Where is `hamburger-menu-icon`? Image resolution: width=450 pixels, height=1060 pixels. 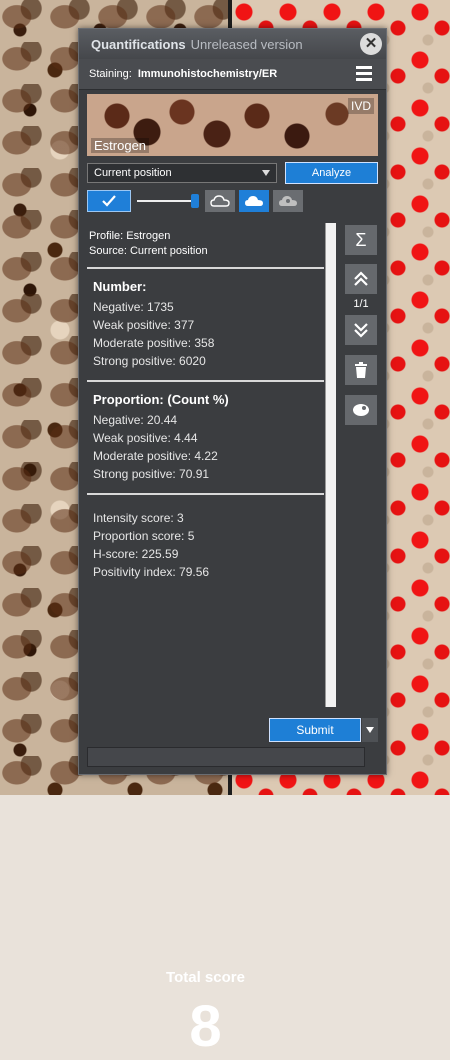
hamburger-menu-icon is located at coordinates (364, 73).